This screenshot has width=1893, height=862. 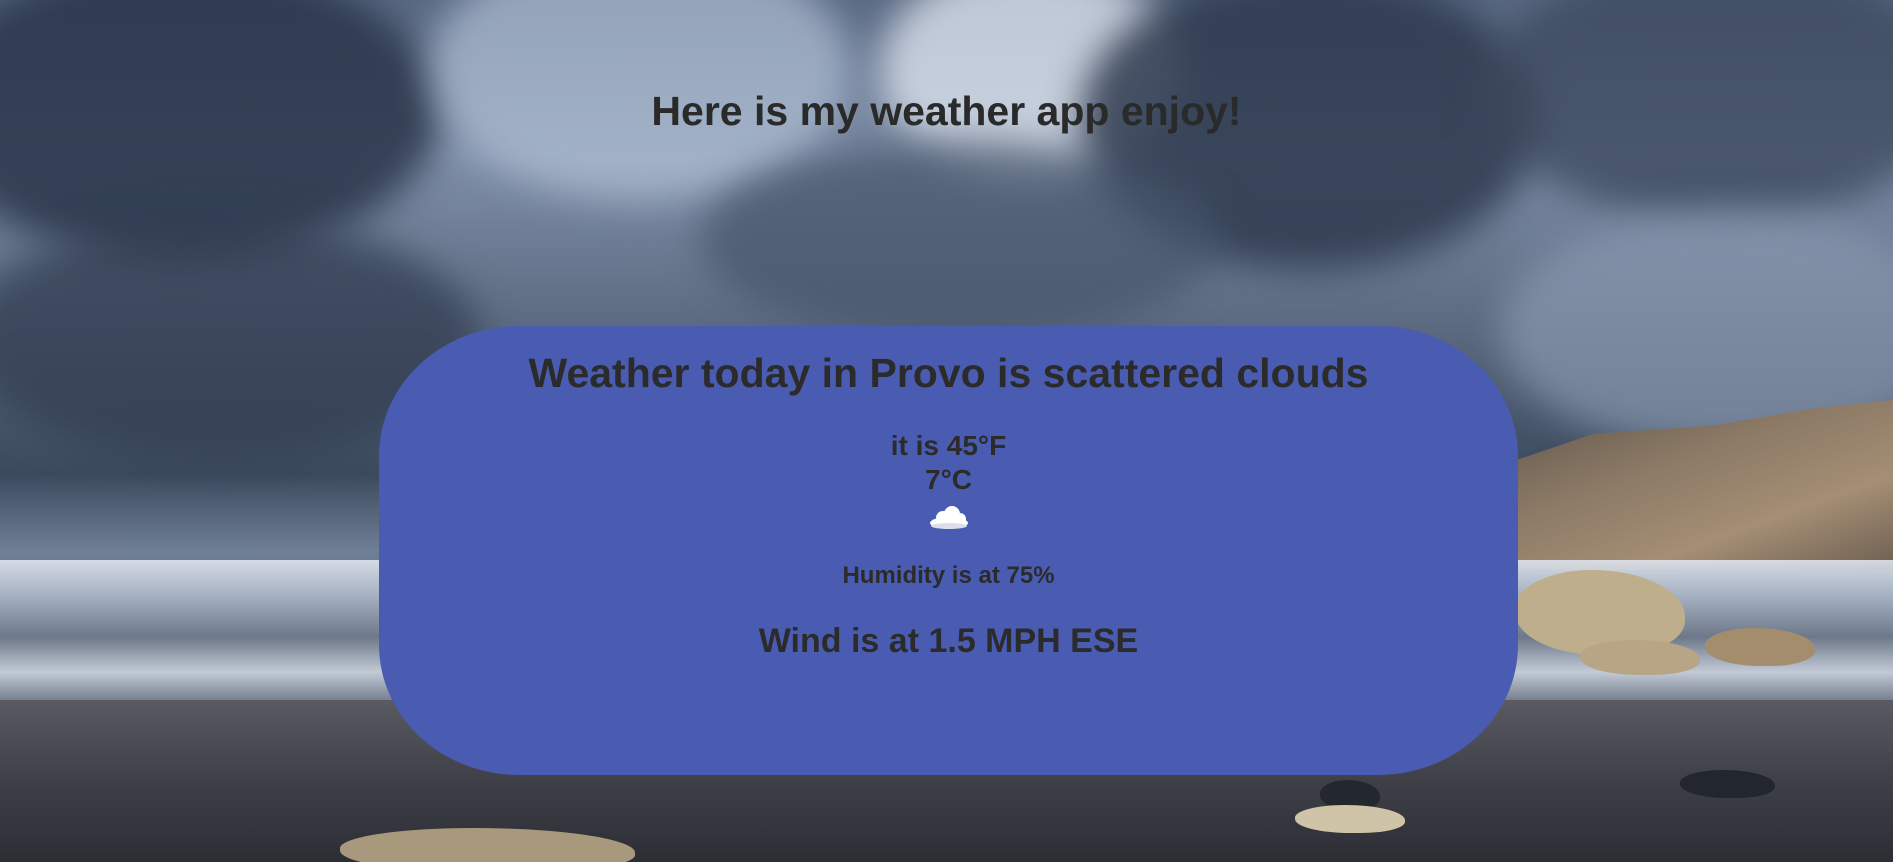 I want to click on scattered-clouds-icon, so click(x=949, y=517).